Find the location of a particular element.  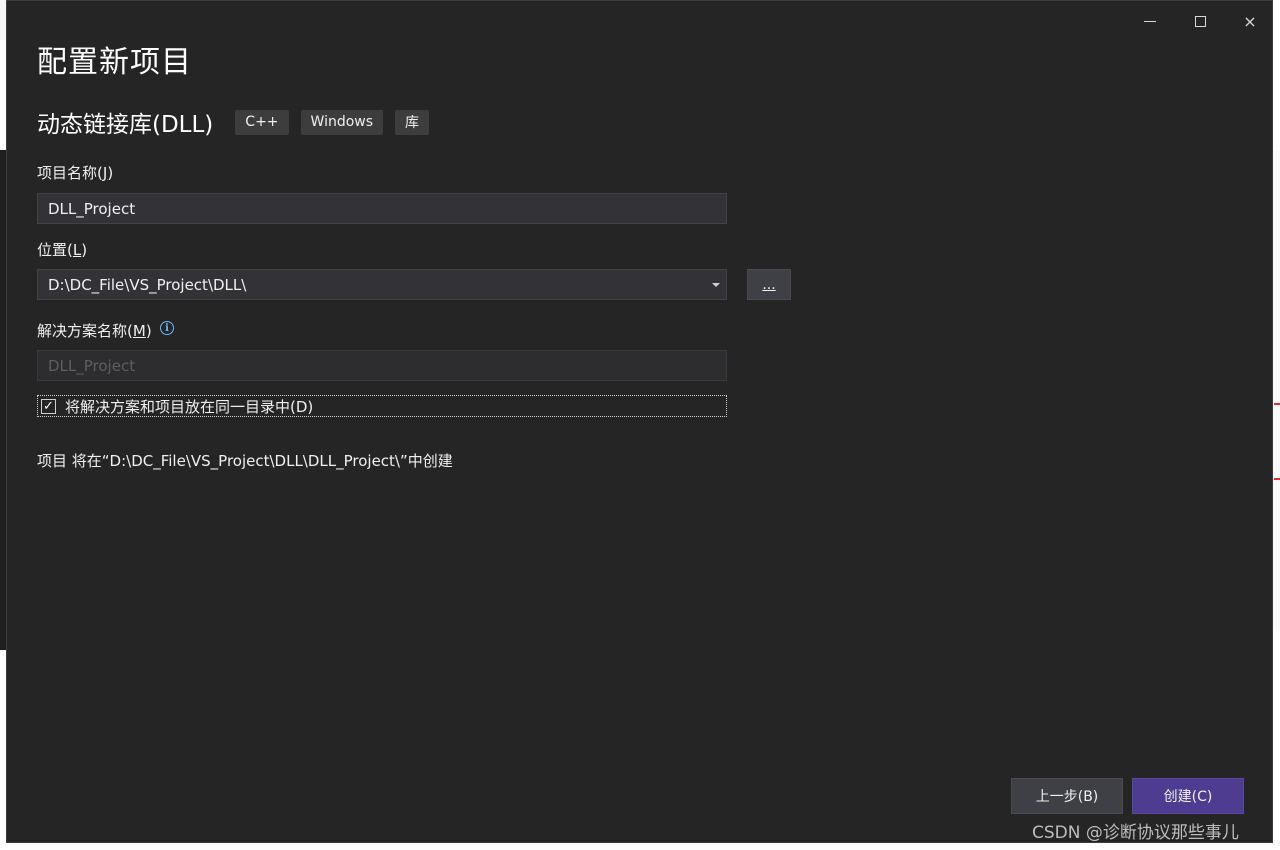

same-directory-checkbox: ✓ is located at coordinates (48, 406).